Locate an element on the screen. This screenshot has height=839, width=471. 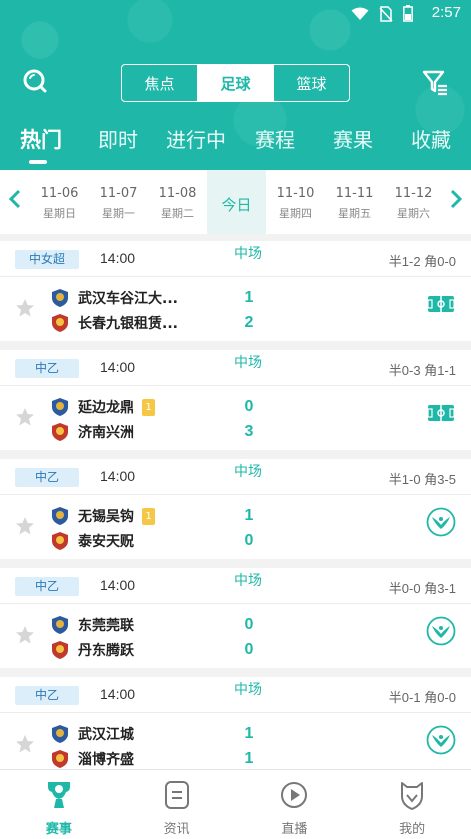
pitch-icon is located at coordinates (441, 304).